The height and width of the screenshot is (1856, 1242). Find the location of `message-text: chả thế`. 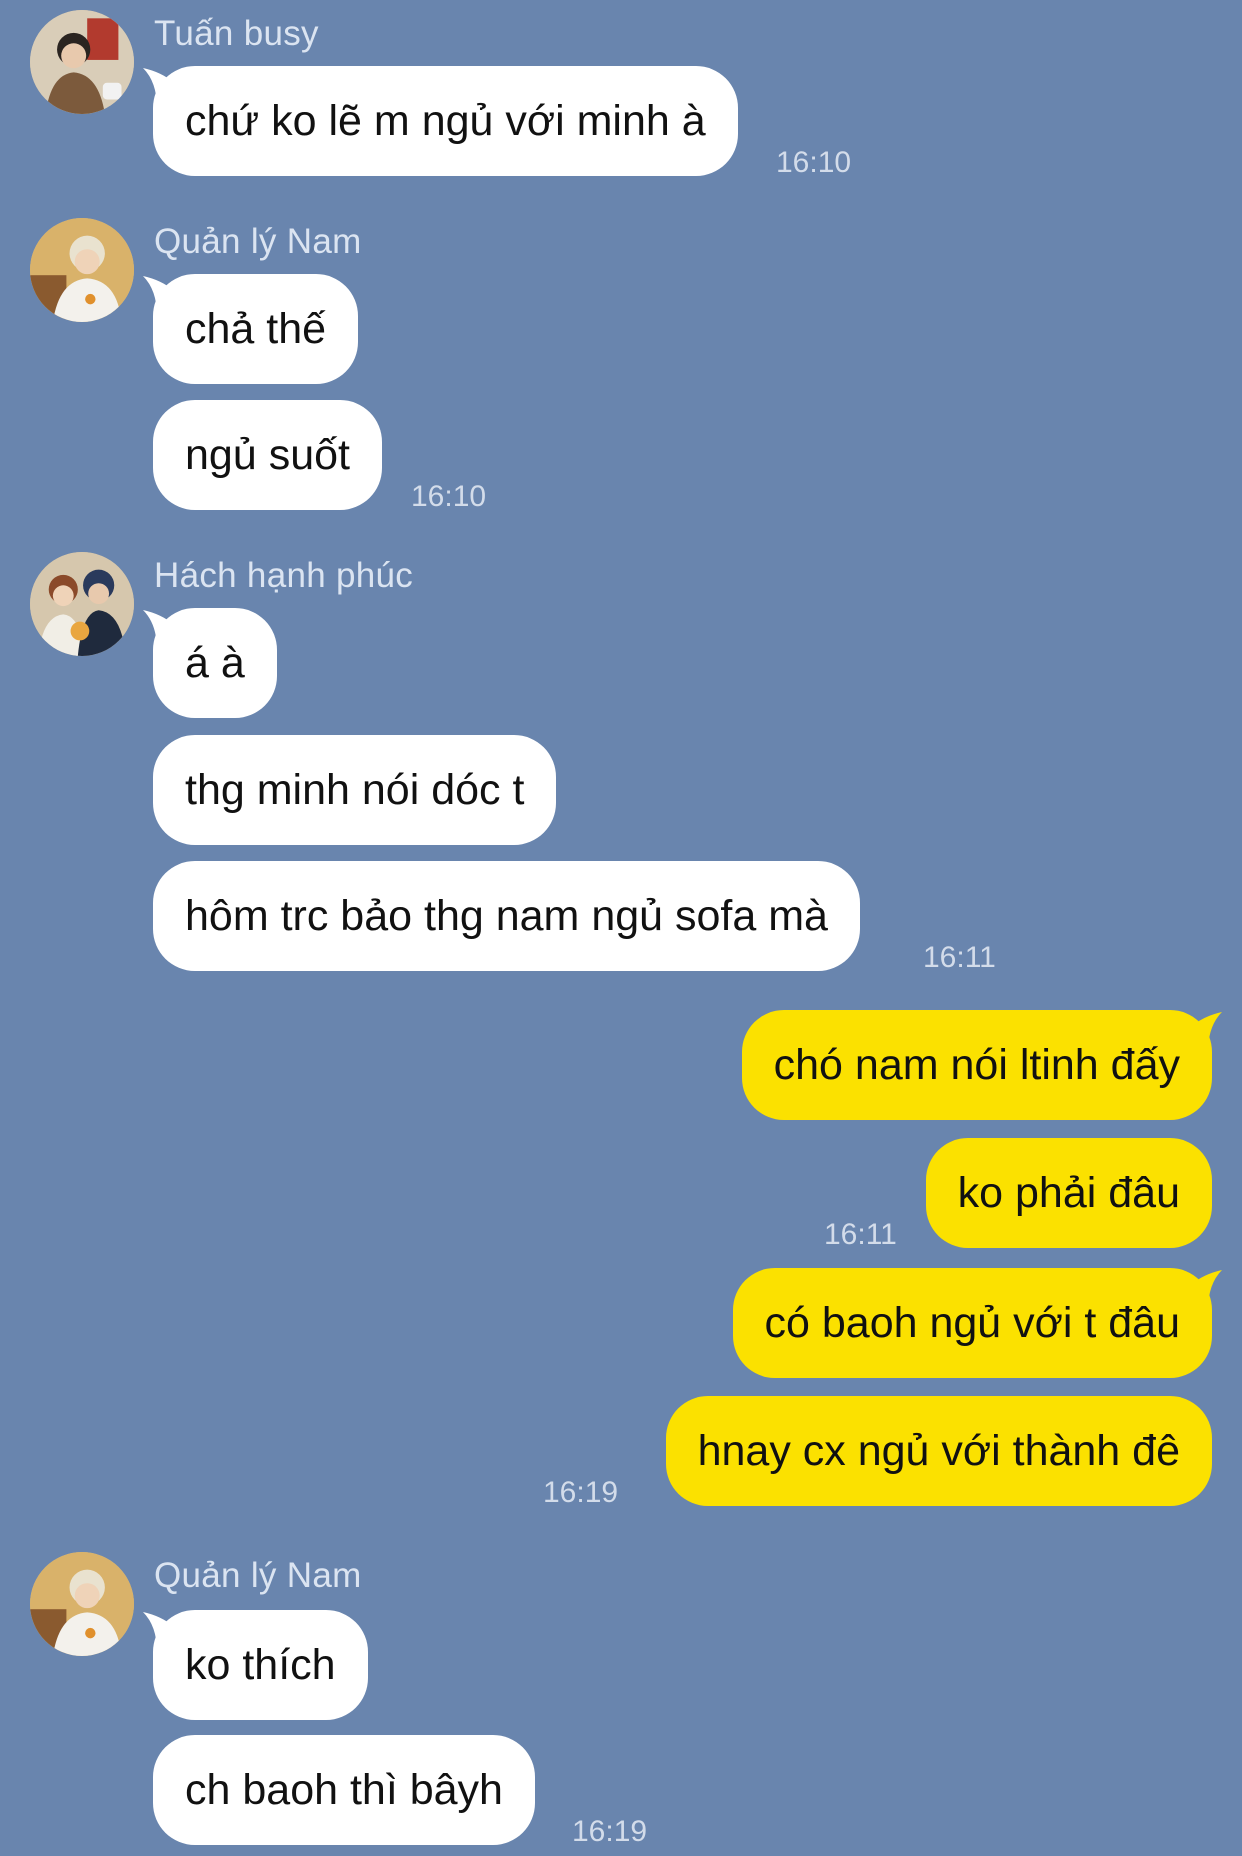

message-text: chả thế is located at coordinates (256, 329).